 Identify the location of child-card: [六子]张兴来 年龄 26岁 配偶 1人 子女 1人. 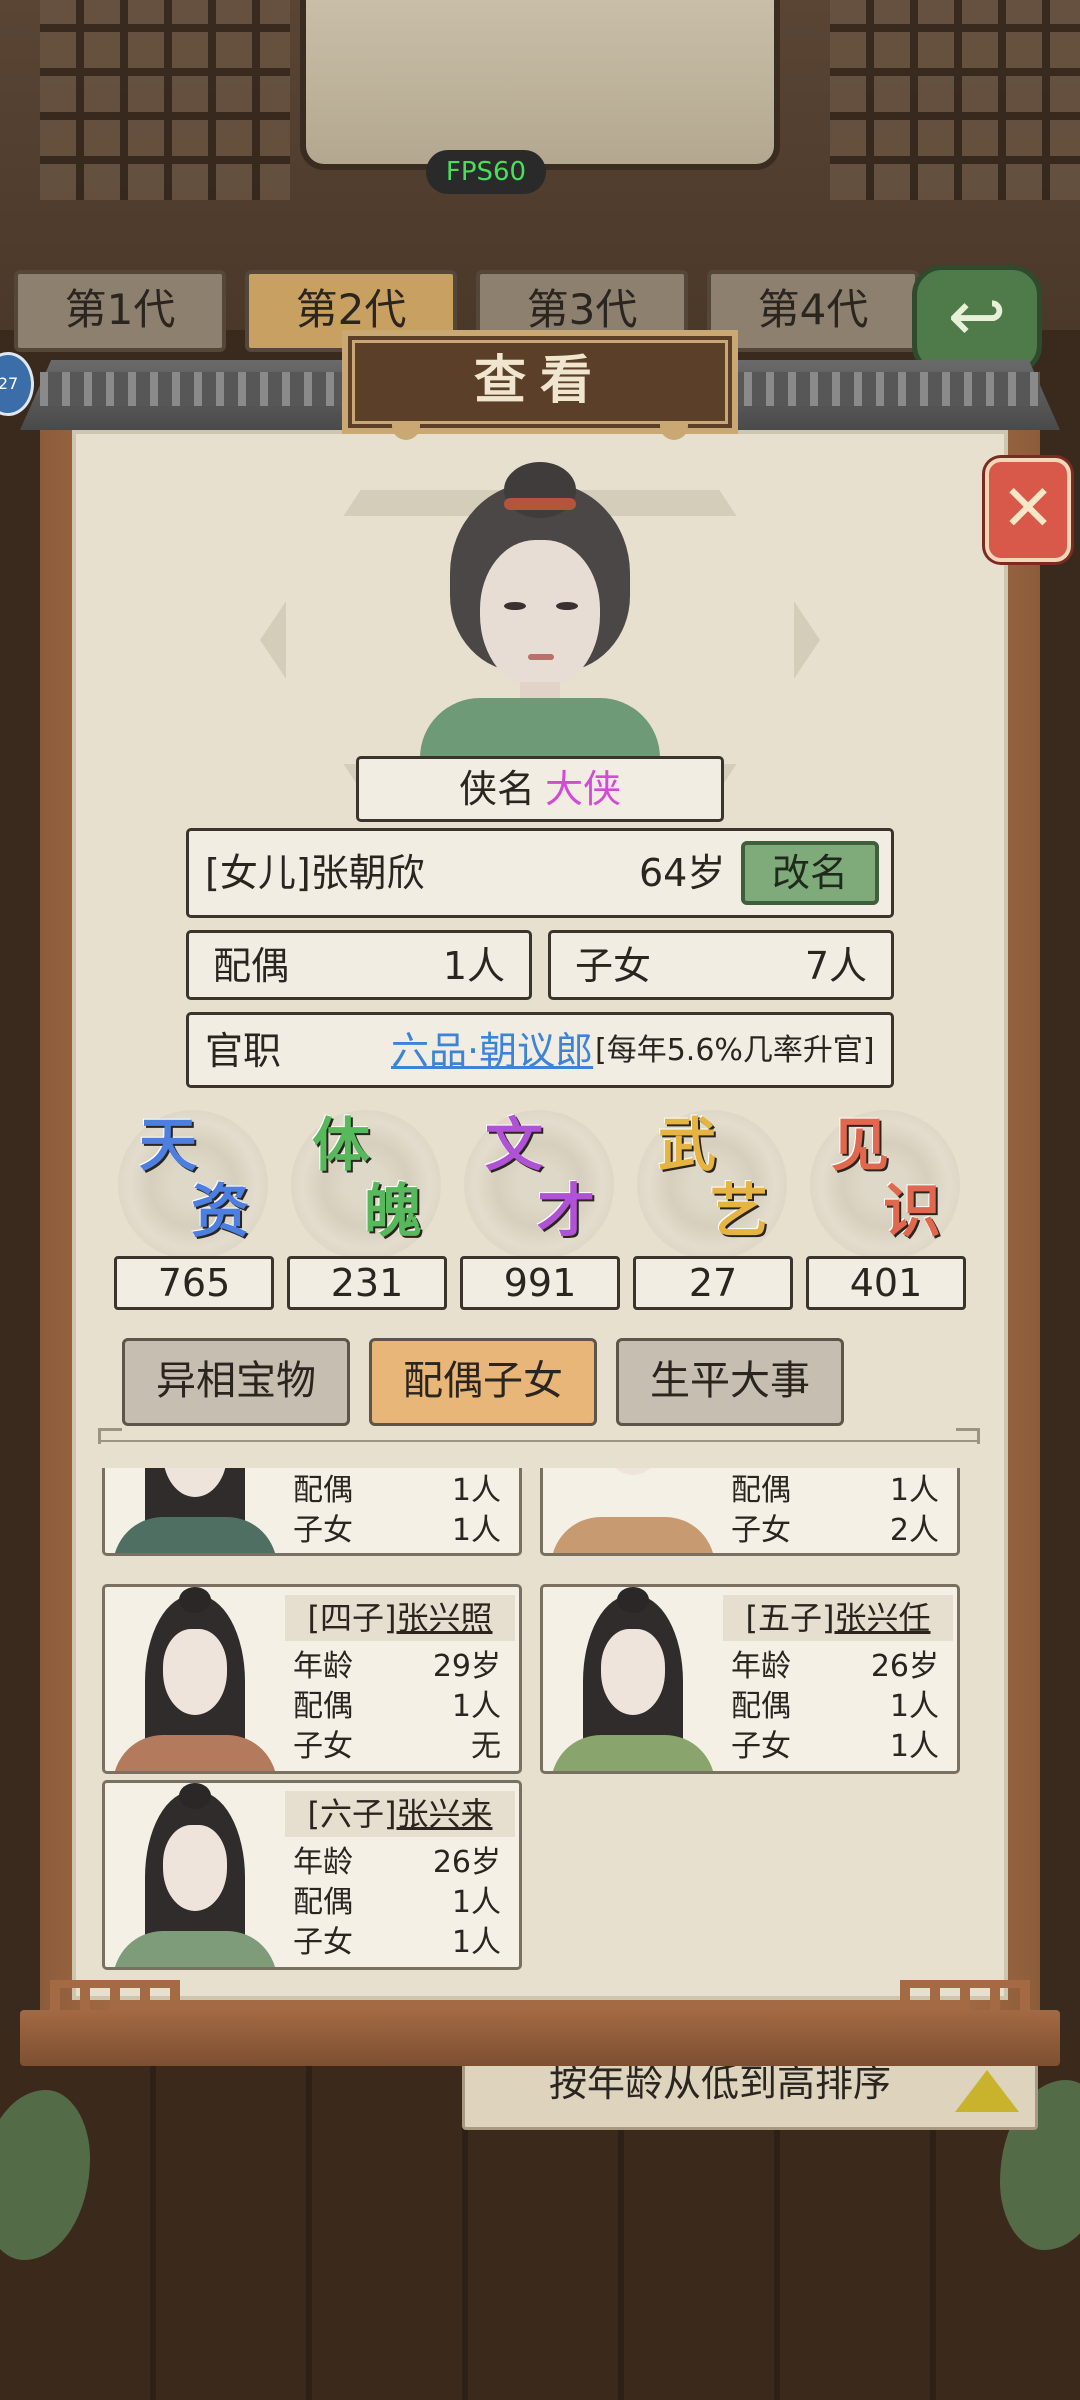
(312, 1875).